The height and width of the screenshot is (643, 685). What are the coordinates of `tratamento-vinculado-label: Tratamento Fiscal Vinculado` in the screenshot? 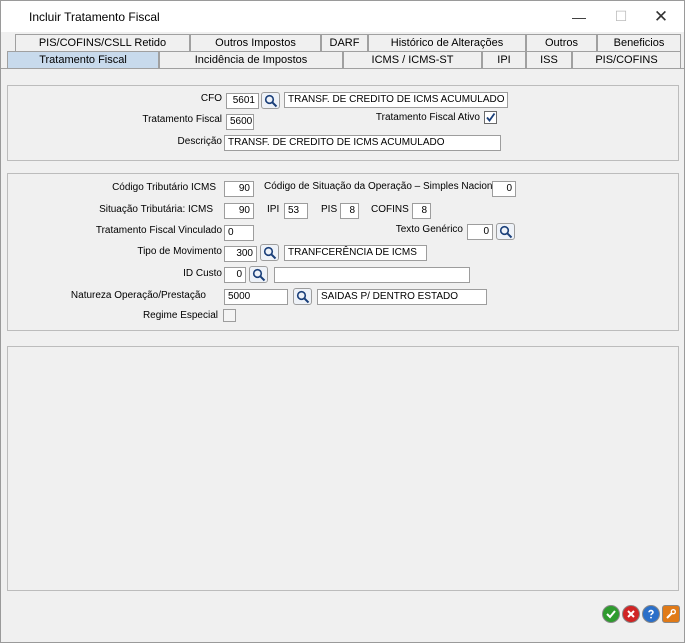 It's located at (158, 230).